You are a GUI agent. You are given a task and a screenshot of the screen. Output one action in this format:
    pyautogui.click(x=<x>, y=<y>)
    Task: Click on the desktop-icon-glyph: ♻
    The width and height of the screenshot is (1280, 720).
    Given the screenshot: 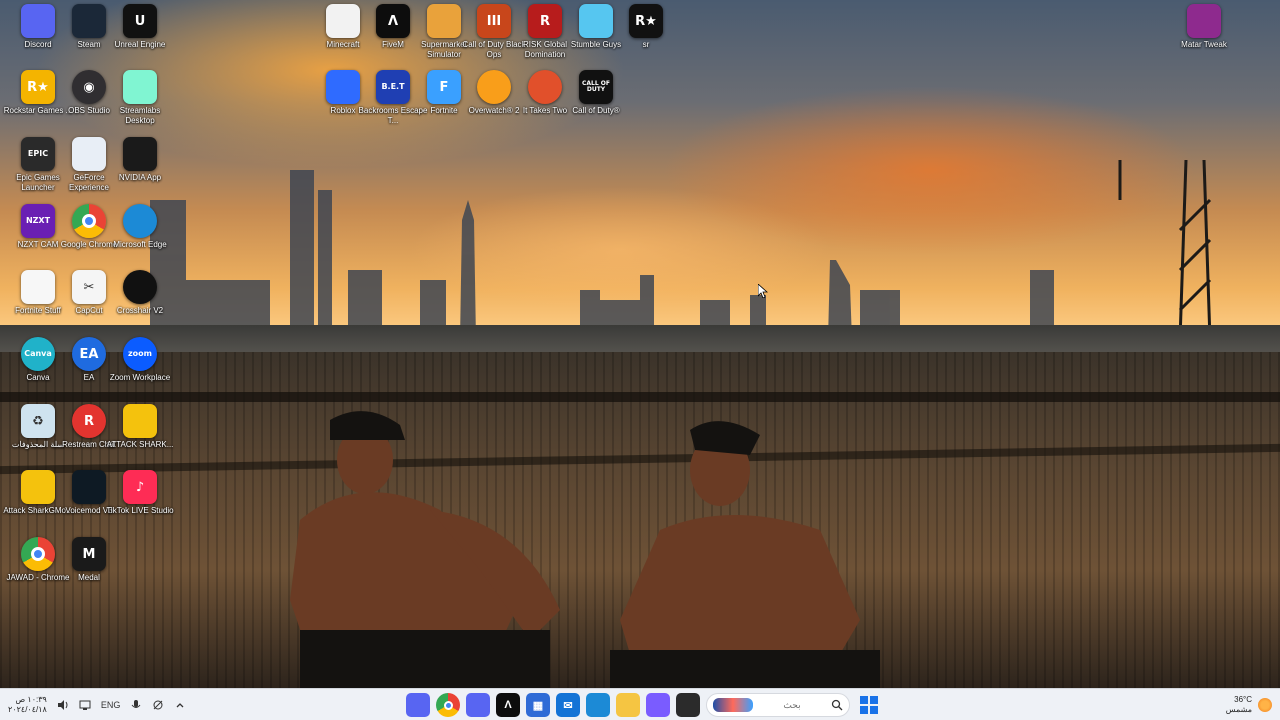 What is the action you would take?
    pyautogui.click(x=38, y=421)
    